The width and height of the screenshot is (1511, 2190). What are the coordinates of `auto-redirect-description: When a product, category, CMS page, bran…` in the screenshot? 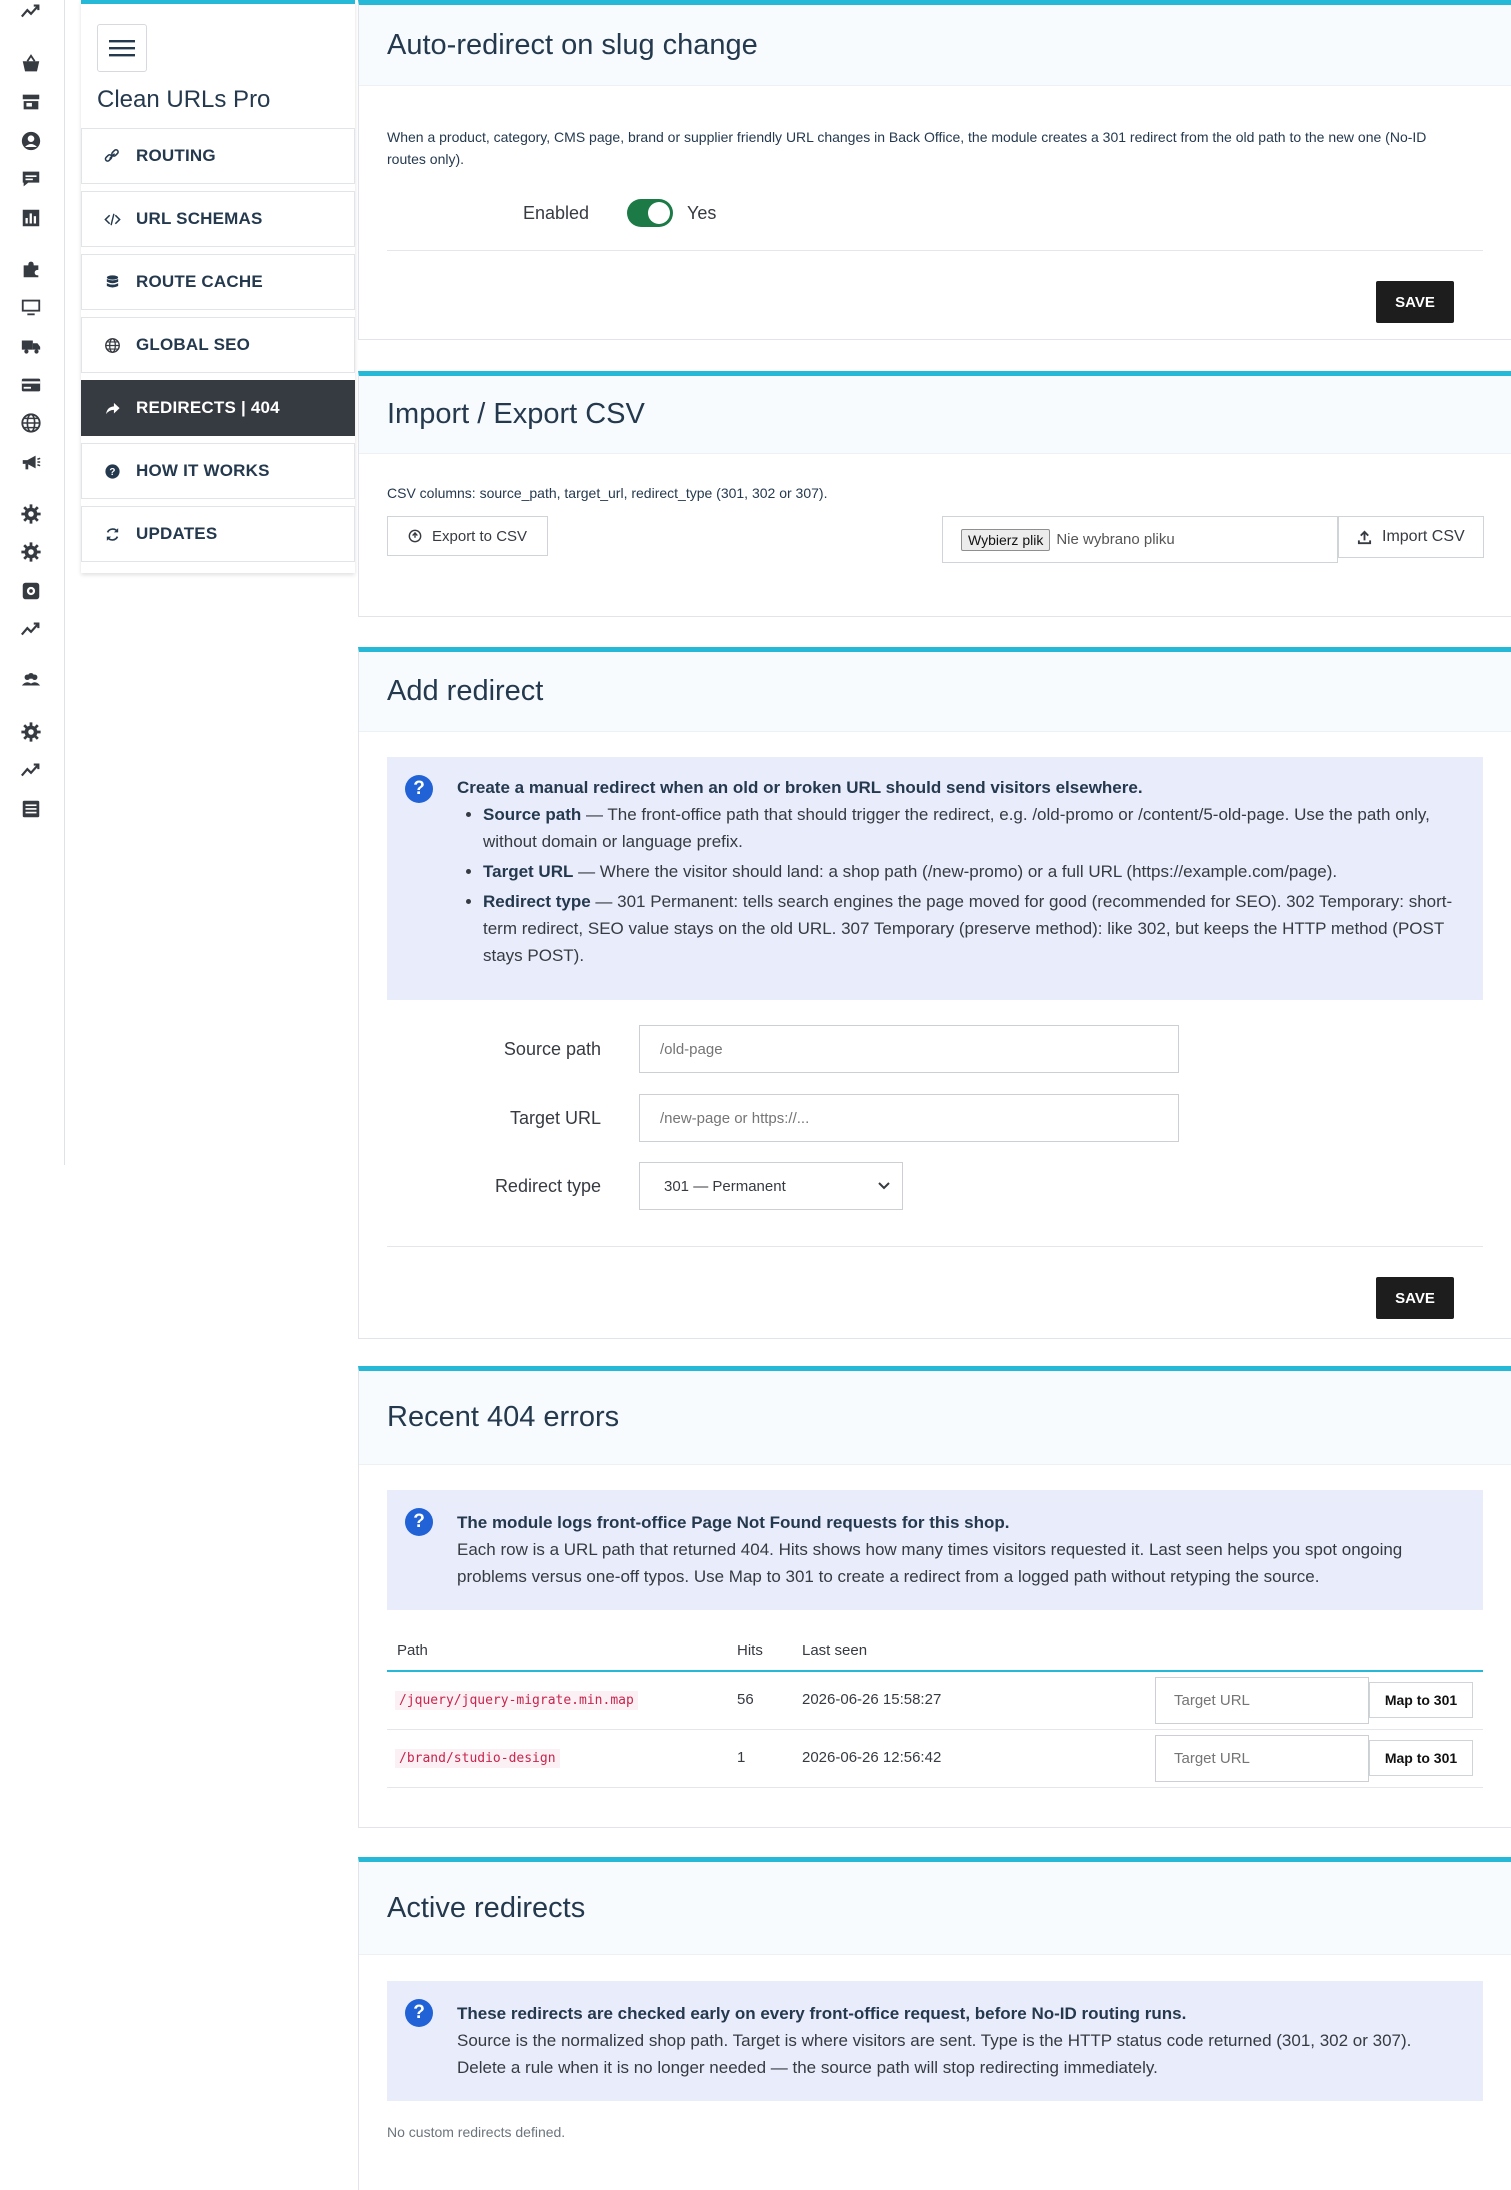 It's located at (907, 148).